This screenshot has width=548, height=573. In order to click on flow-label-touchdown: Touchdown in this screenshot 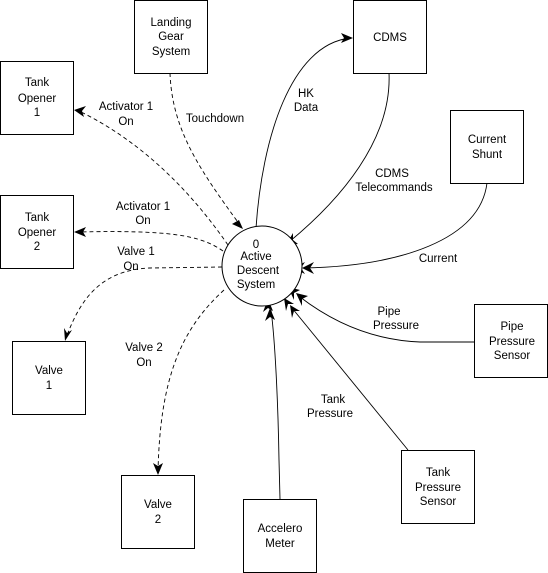, I will do `click(215, 119)`.